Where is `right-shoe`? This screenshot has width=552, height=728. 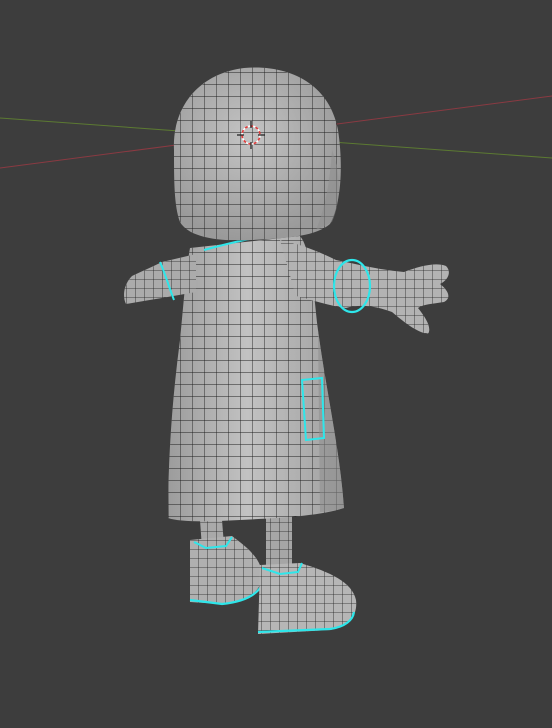
right-shoe is located at coordinates (307, 598).